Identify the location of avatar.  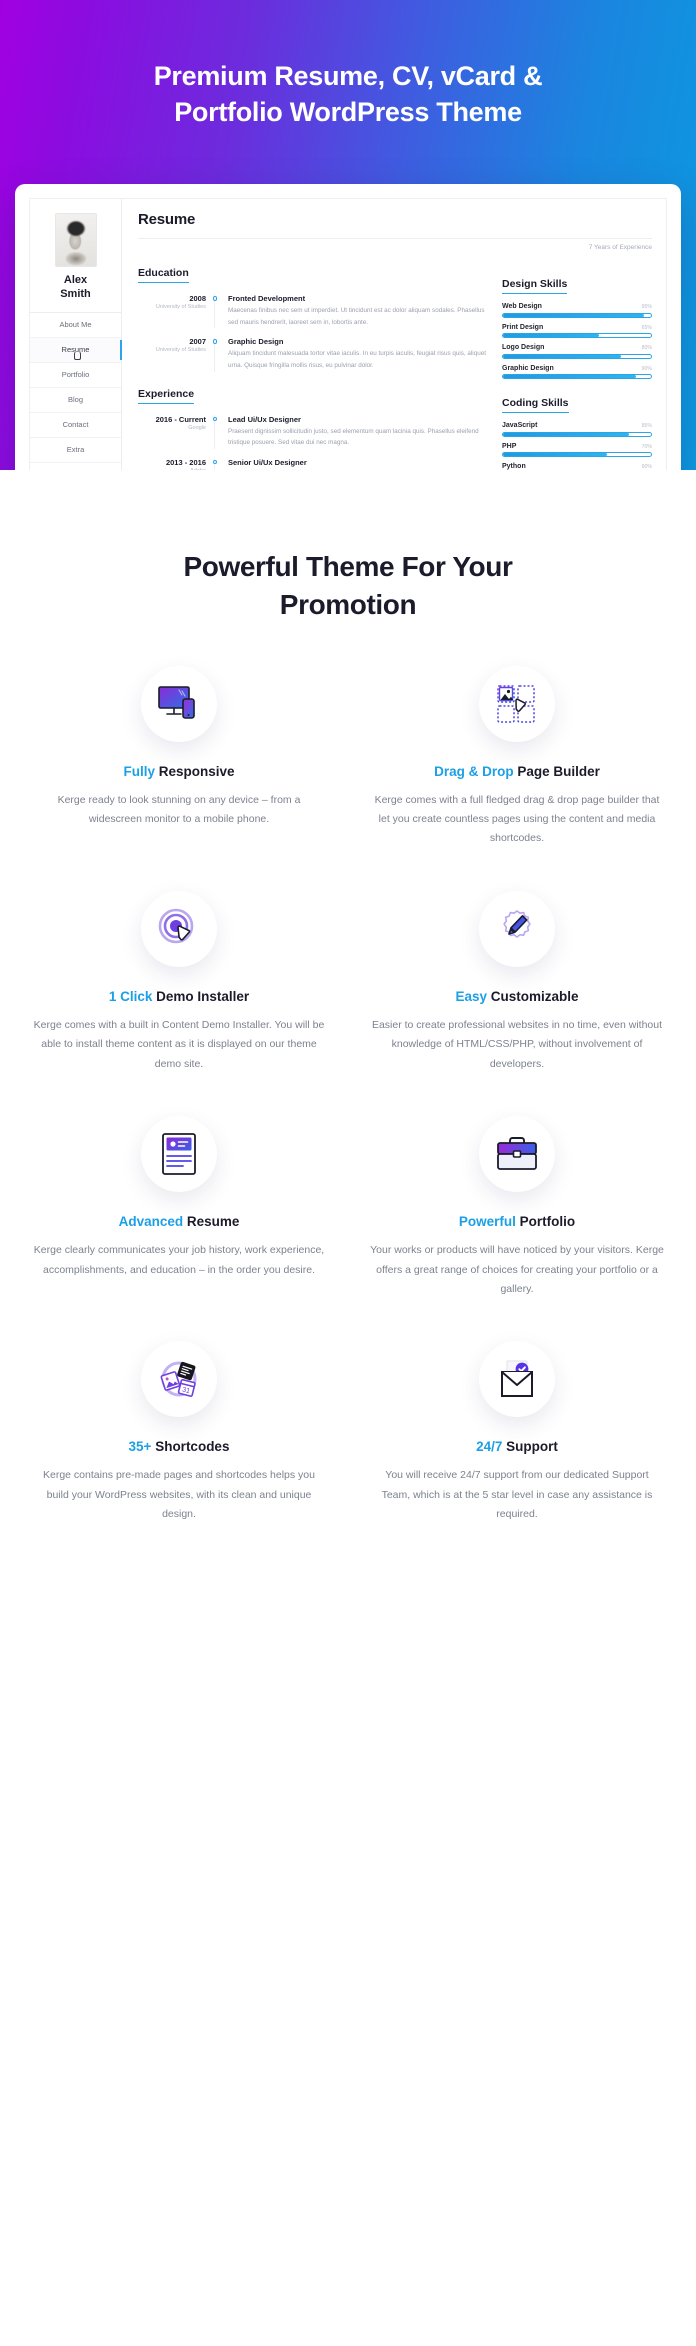
(75, 240).